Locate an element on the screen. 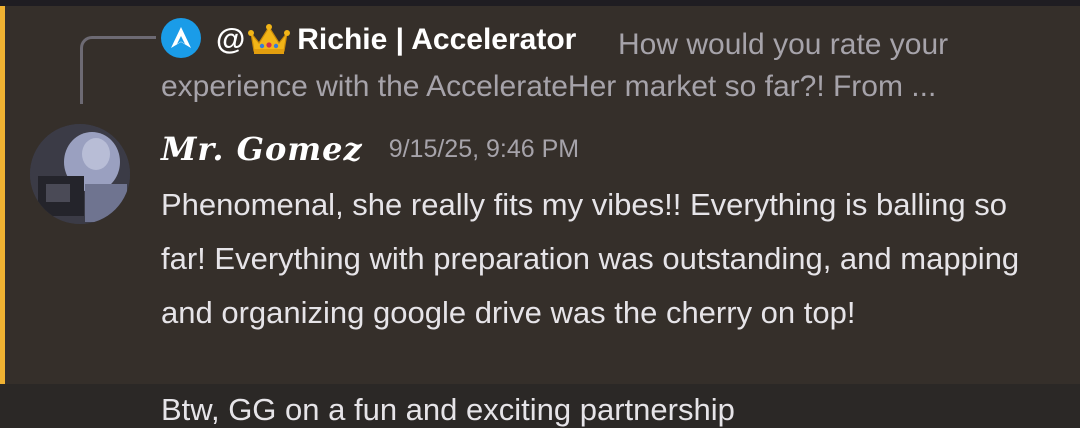 This screenshot has height=428, width=1080. author-name: Mr. Gomez is located at coordinates (262, 149).